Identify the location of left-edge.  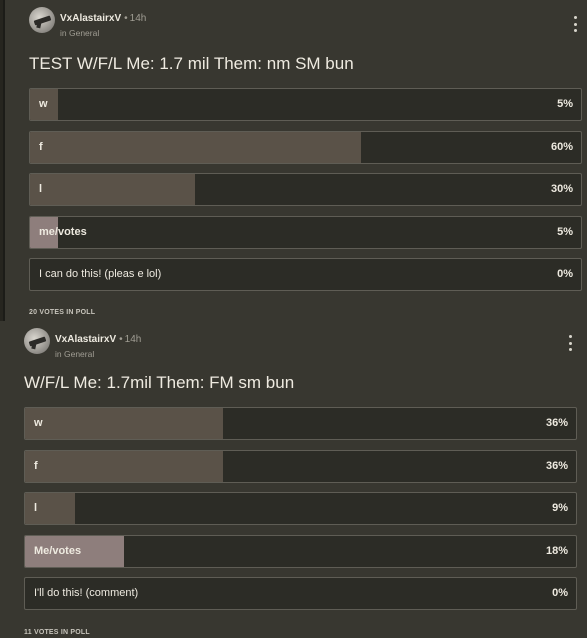
(1, 160).